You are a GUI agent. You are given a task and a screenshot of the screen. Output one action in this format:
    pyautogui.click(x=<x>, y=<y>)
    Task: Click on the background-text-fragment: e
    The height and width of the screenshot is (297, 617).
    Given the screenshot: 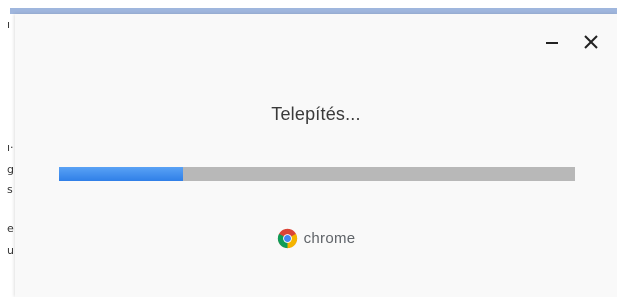 What is the action you would take?
    pyautogui.click(x=10, y=228)
    